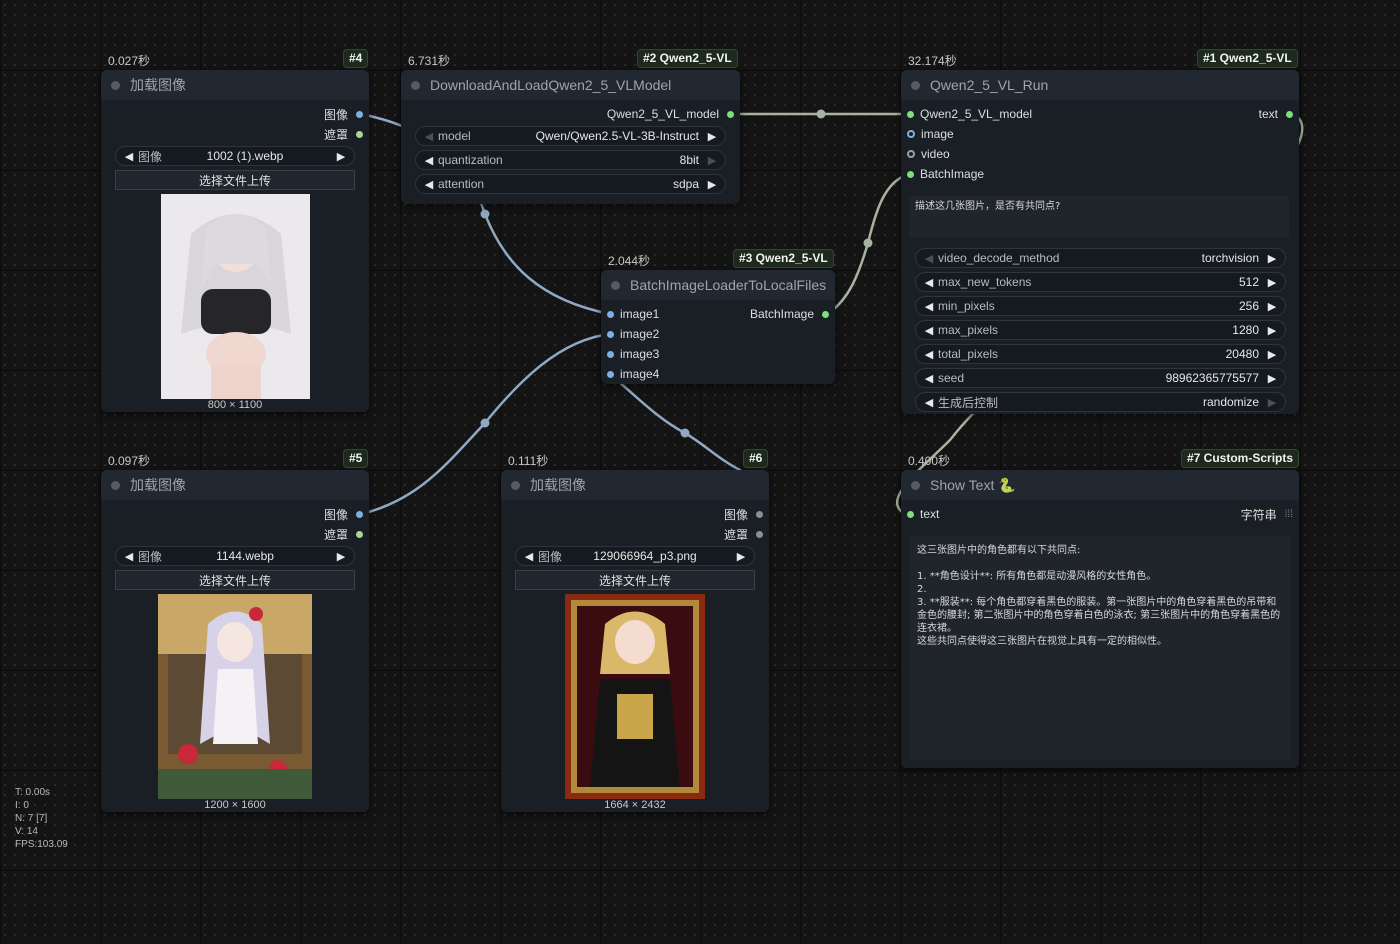  What do you see at coordinates (635, 485) in the screenshot?
I see `node6-header: 加载图像` at bounding box center [635, 485].